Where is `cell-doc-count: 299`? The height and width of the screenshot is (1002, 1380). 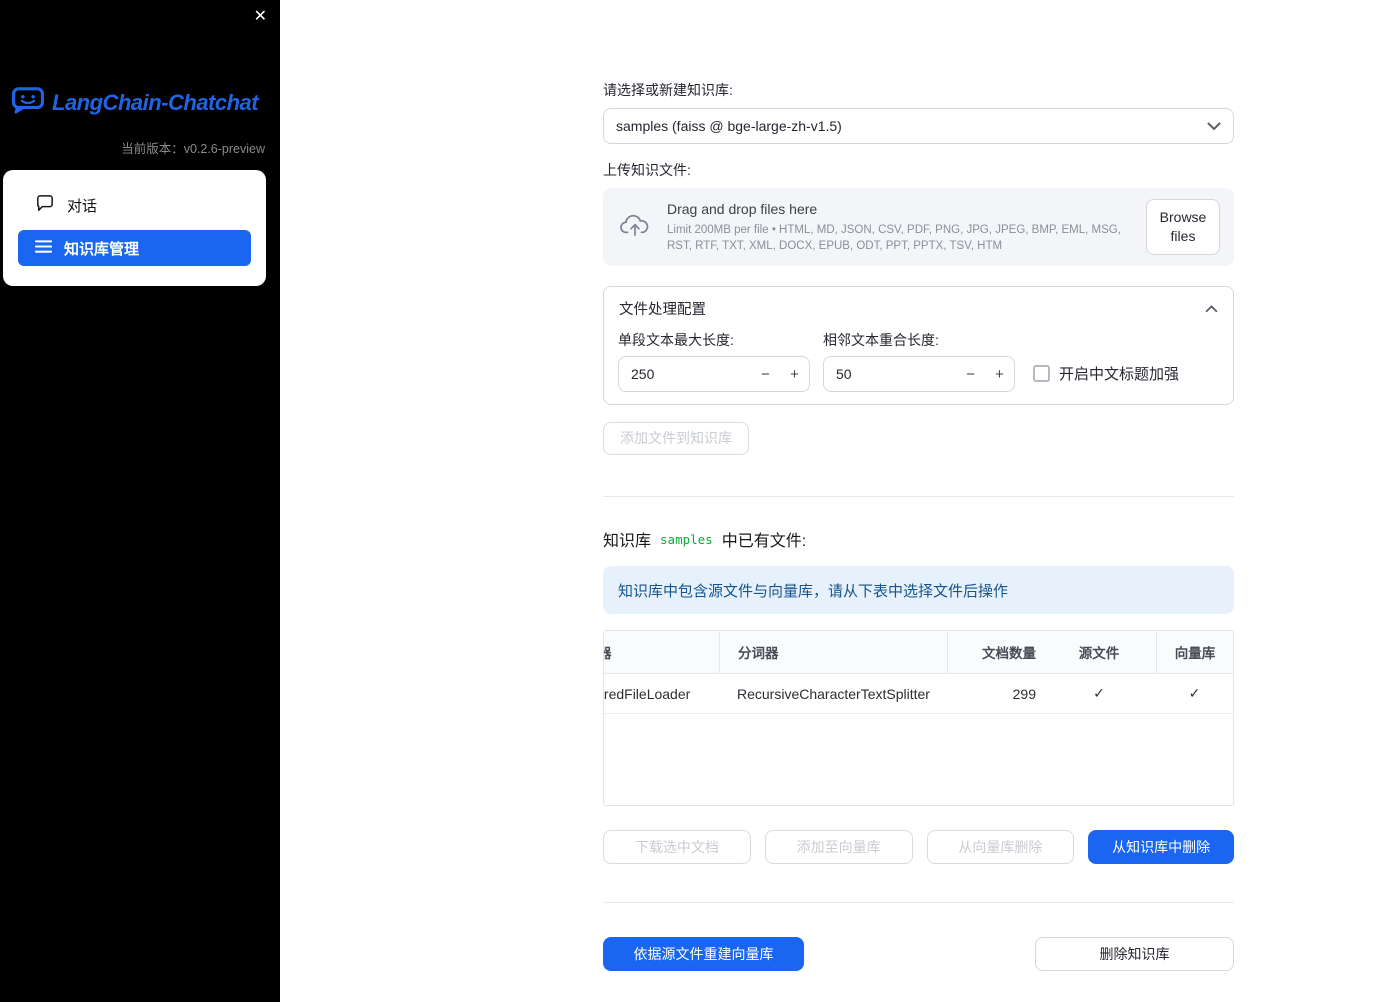 cell-doc-count: 299 is located at coordinates (1024, 693).